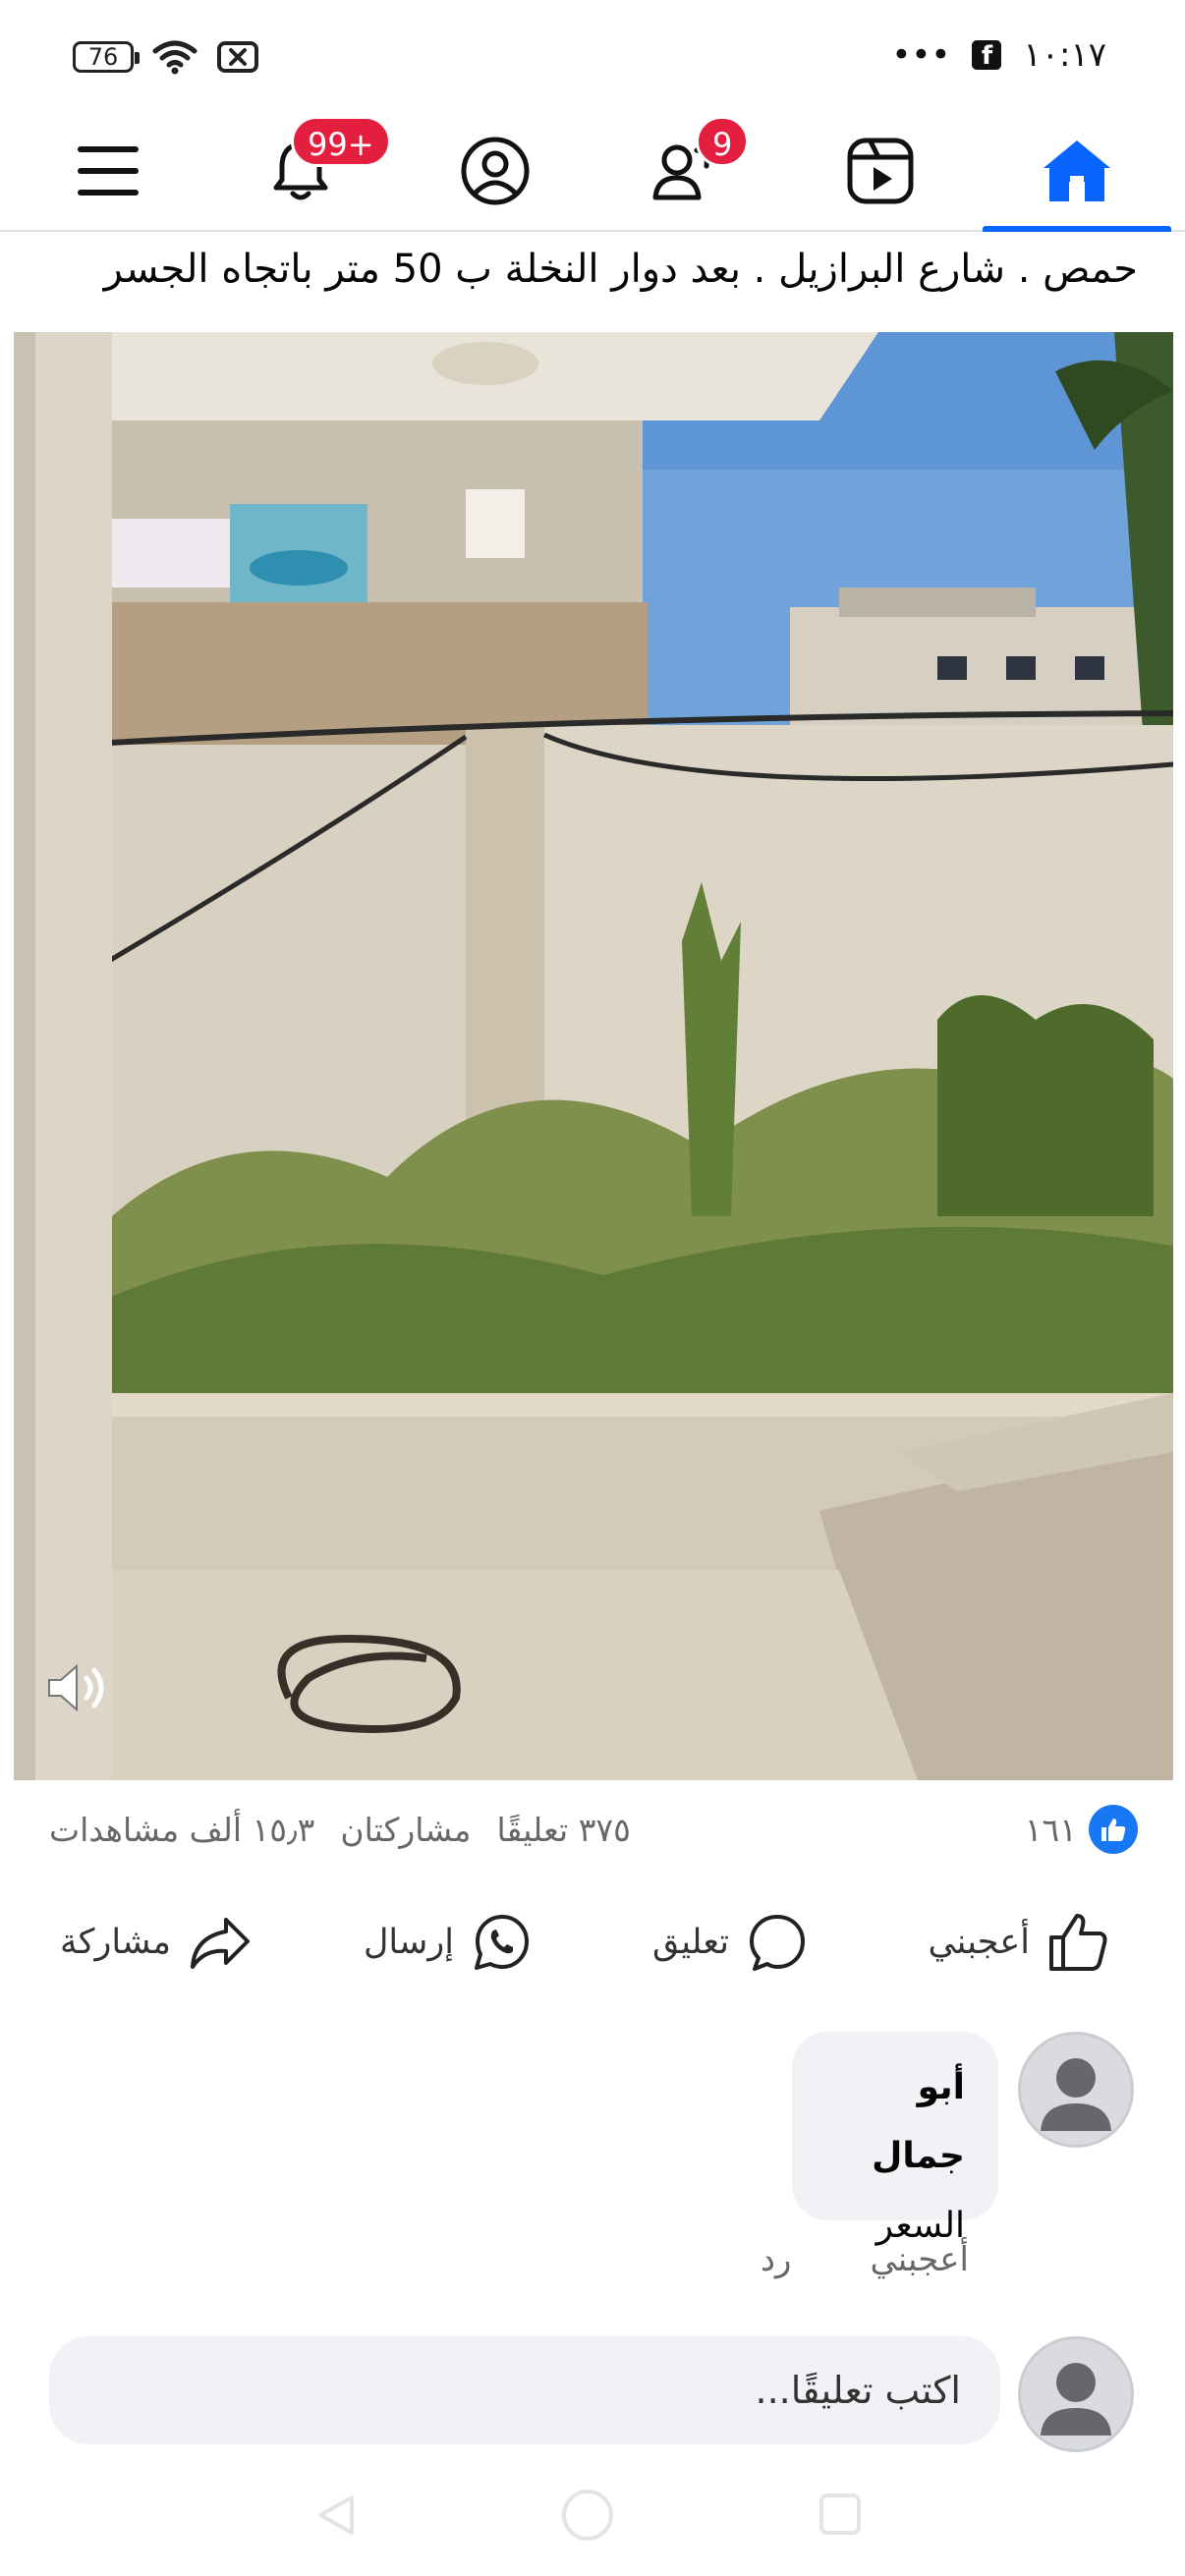  What do you see at coordinates (116, 1942) in the screenshot?
I see `share-label: مشاركة` at bounding box center [116, 1942].